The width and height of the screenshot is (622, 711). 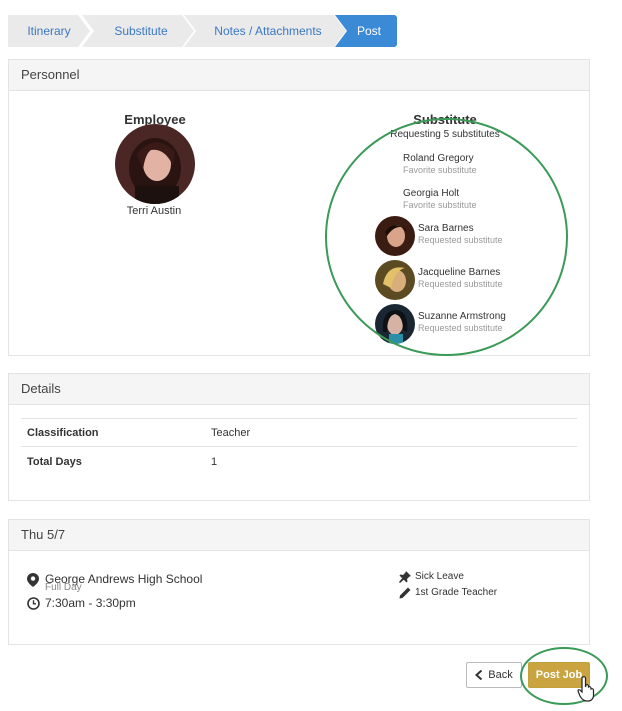 I want to click on employee-name: Terri Austin, so click(x=154, y=211).